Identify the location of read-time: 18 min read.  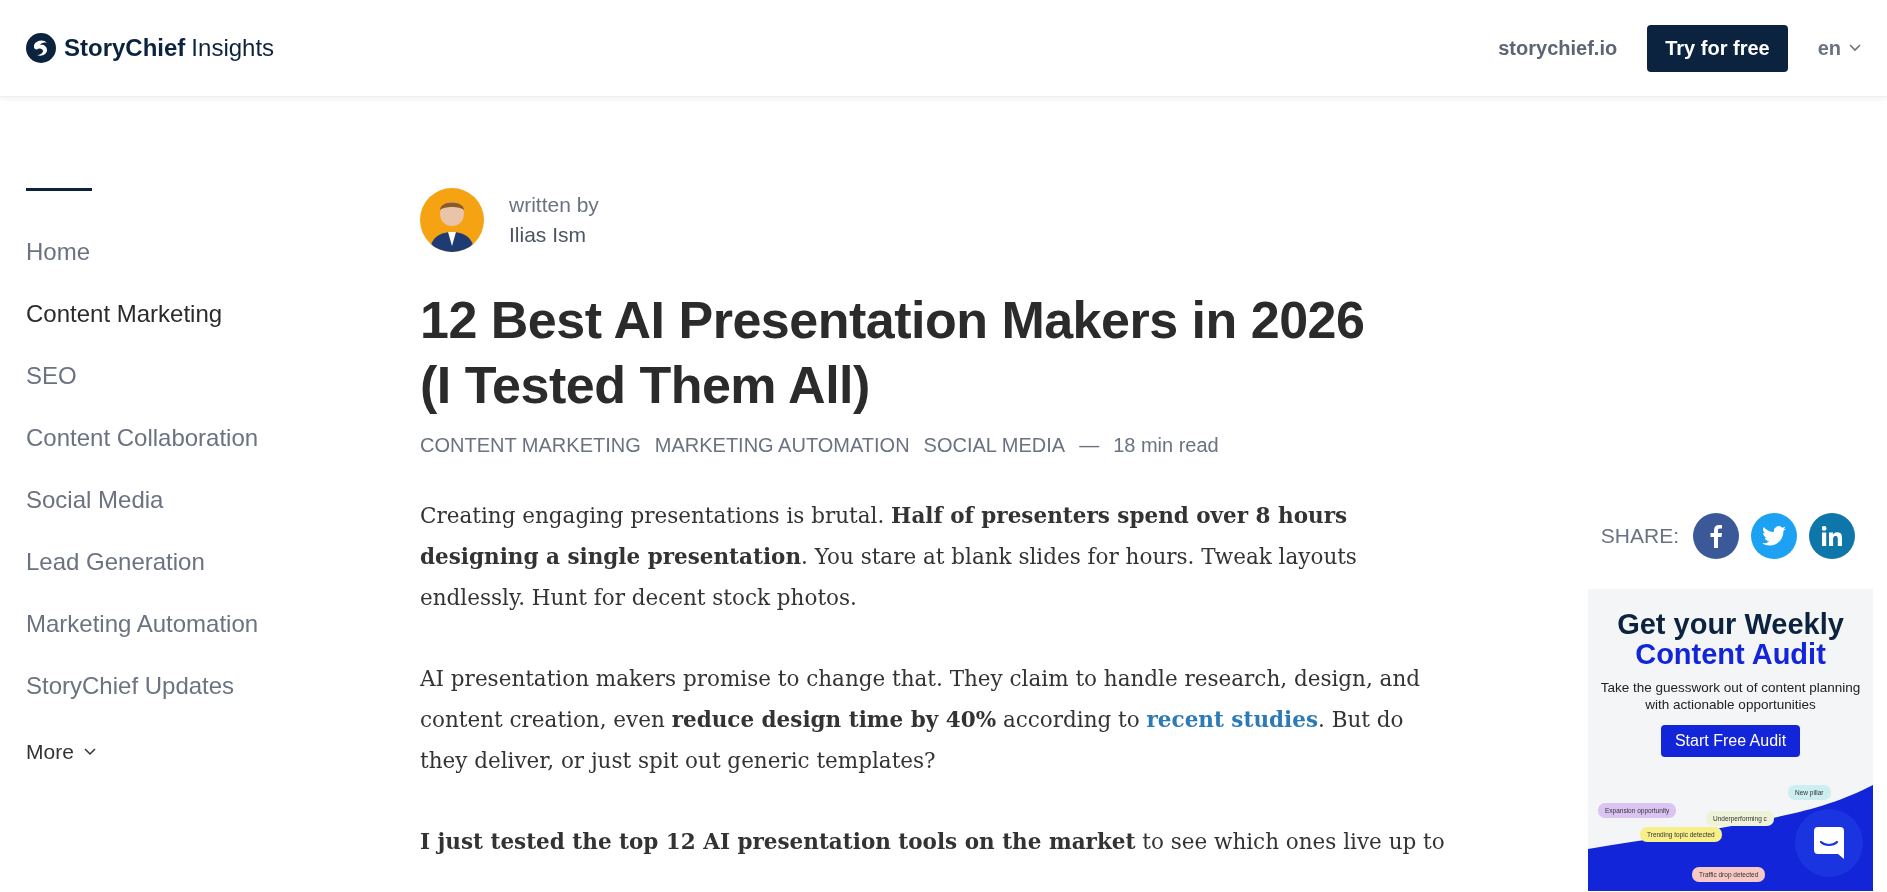
(1166, 445).